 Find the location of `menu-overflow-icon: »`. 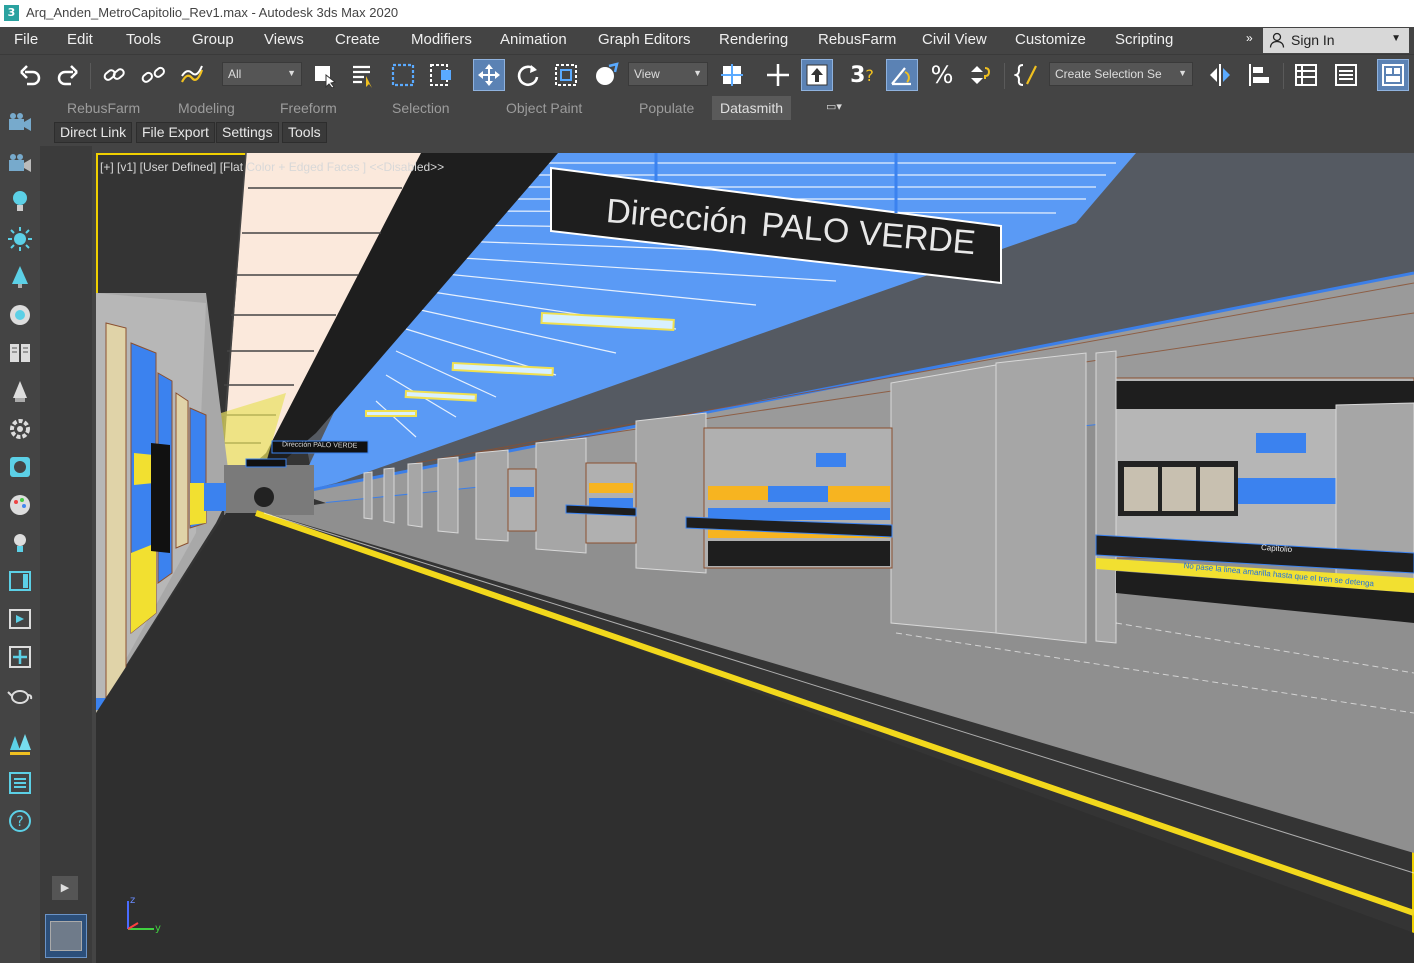

menu-overflow-icon: » is located at coordinates (1249, 38).